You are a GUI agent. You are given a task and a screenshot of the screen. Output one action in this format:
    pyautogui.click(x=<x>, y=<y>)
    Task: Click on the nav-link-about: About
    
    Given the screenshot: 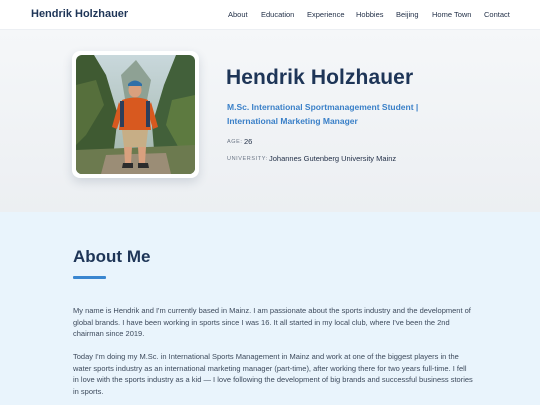 What is the action you would take?
    pyautogui.click(x=238, y=14)
    